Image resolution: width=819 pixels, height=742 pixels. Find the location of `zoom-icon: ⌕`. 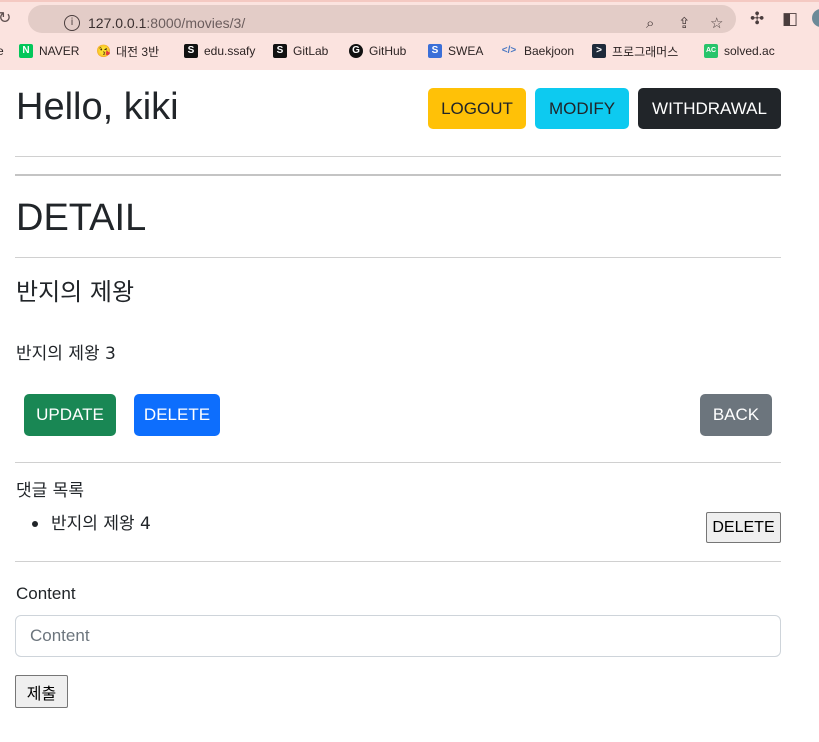

zoom-icon: ⌕ is located at coordinates (650, 23).